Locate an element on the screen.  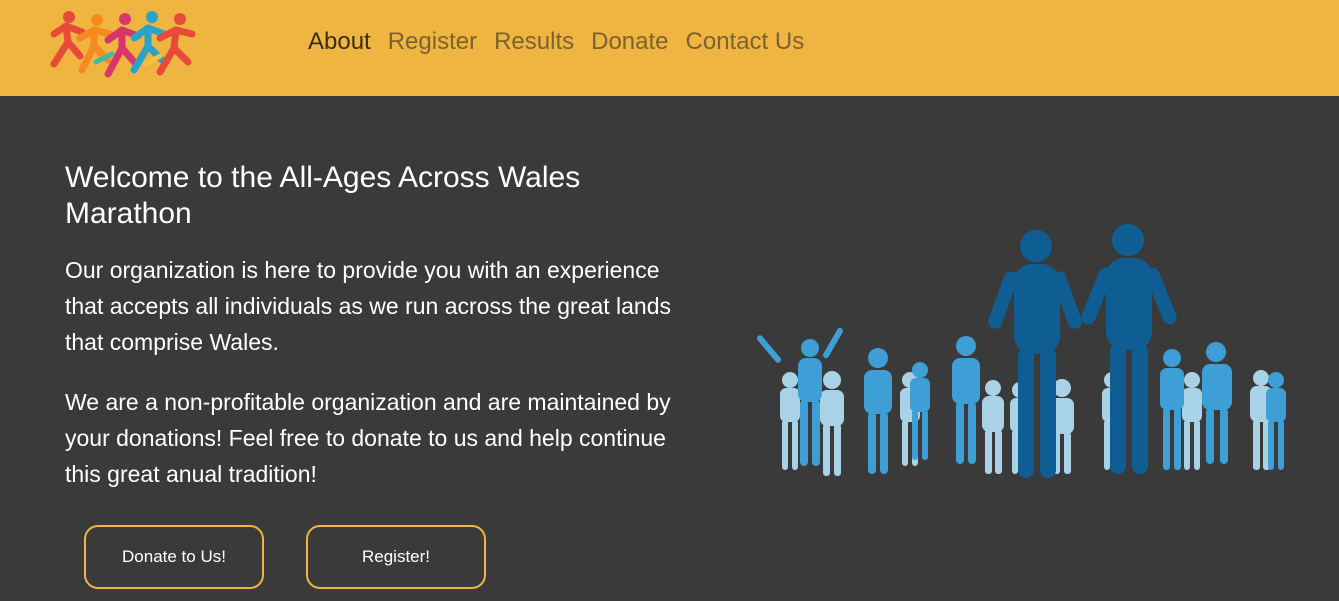
main-nav: About Register Results Donate Contact Us is located at coordinates (564, 42).